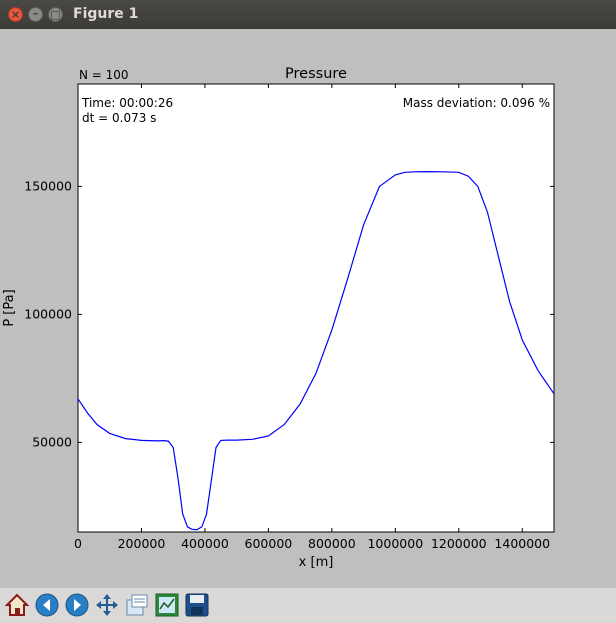  Describe the element at coordinates (459, 543) in the screenshot. I see `x-tick-label: 1200000` at that location.